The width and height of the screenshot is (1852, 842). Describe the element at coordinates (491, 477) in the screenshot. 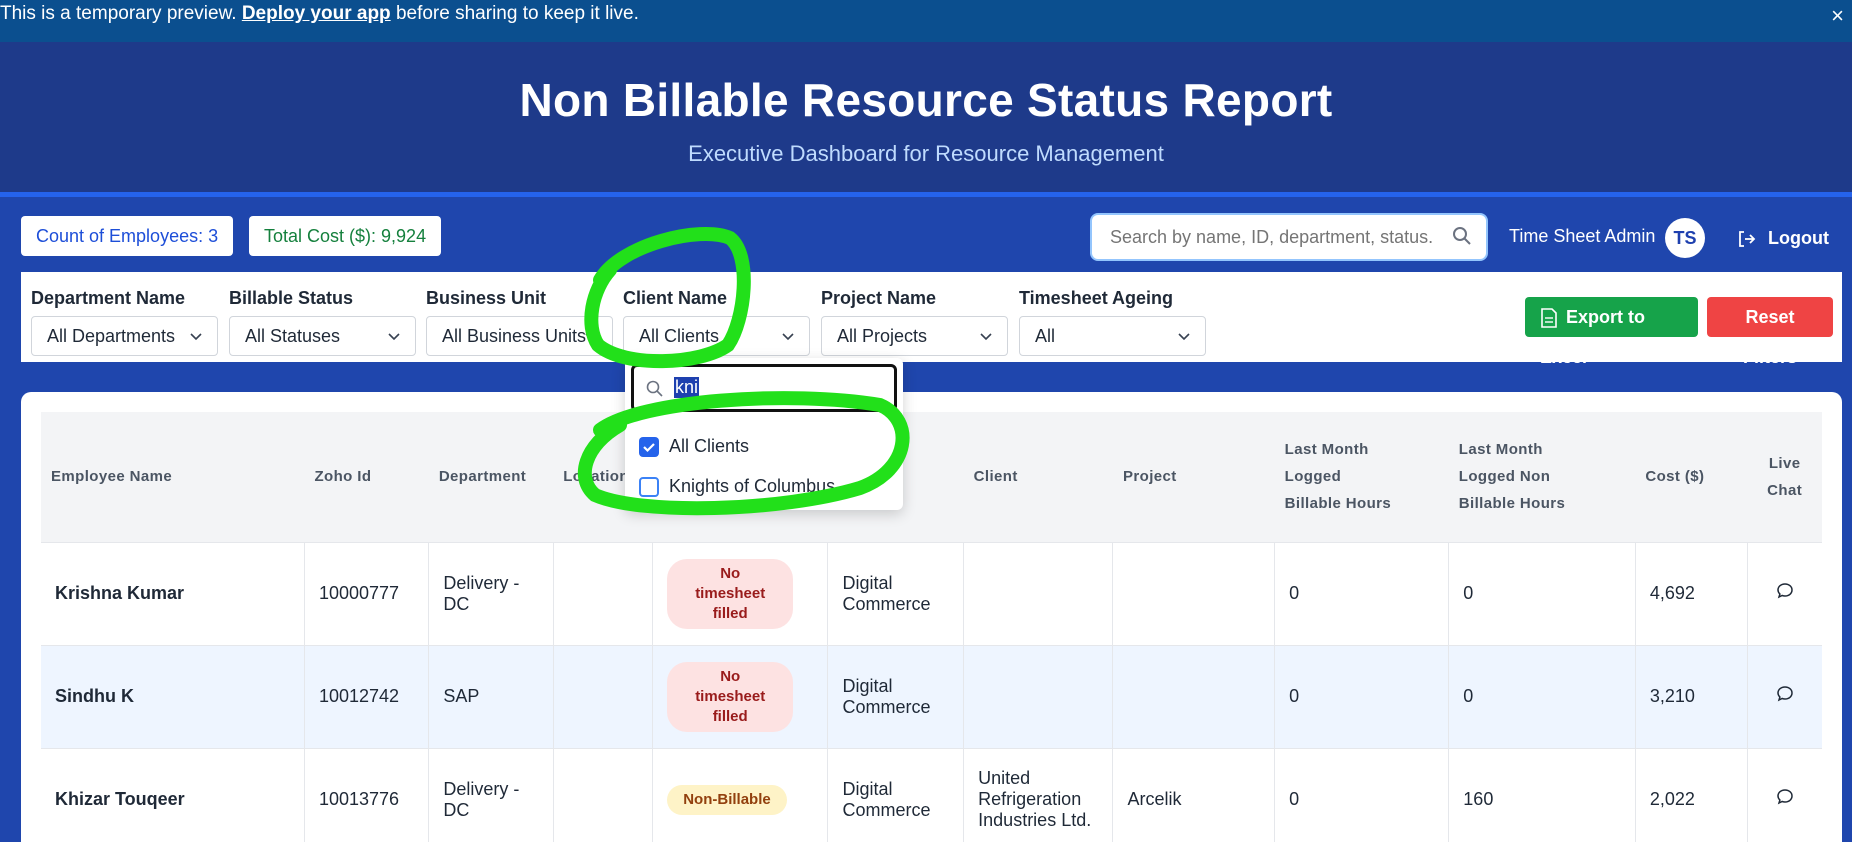

I see `col-department: Department` at that location.